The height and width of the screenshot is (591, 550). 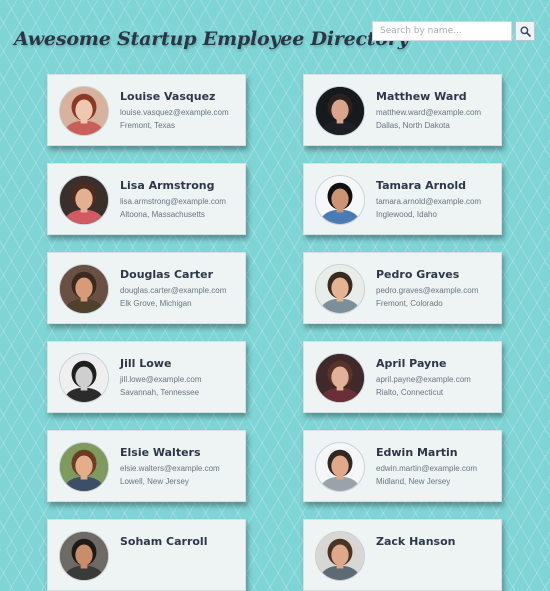 What do you see at coordinates (411, 363) in the screenshot?
I see `employee-name: April Payne` at bounding box center [411, 363].